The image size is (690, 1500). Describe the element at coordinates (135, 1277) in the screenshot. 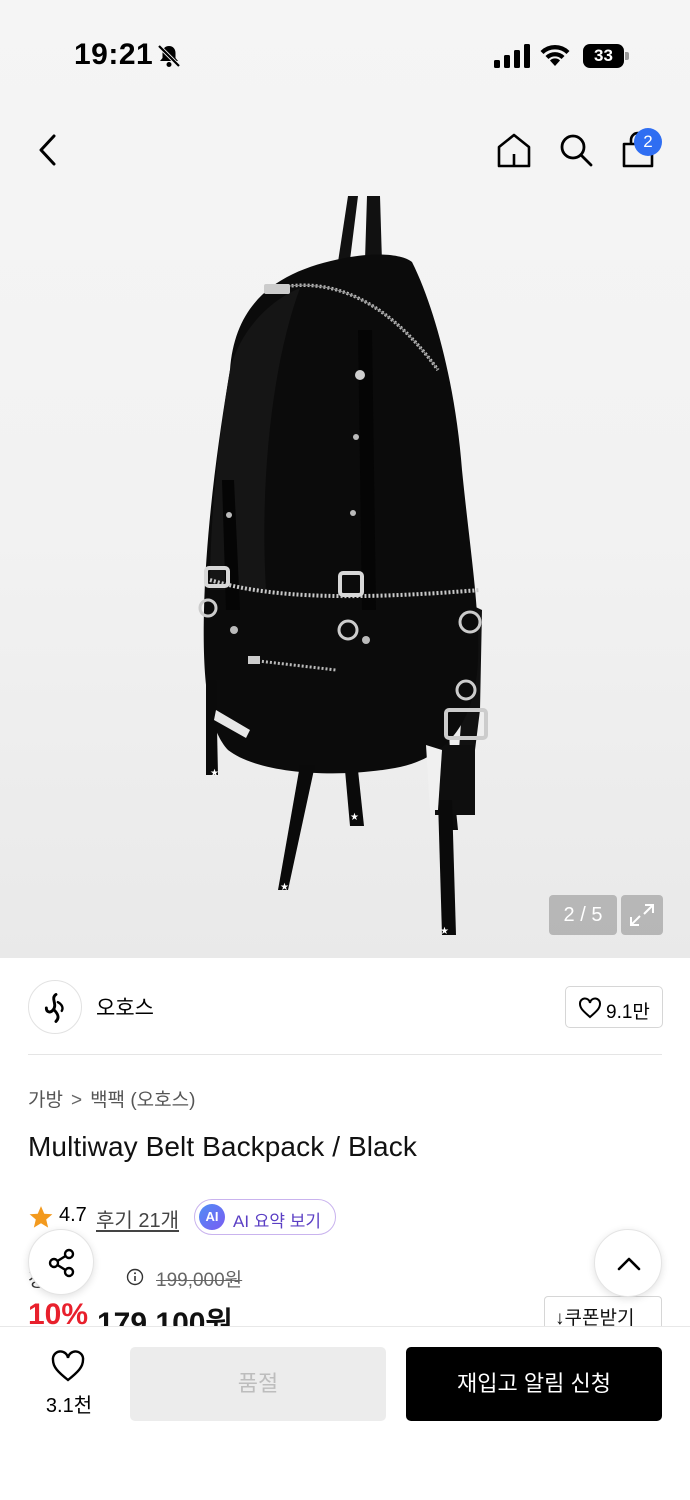

I see `info-icon` at that location.